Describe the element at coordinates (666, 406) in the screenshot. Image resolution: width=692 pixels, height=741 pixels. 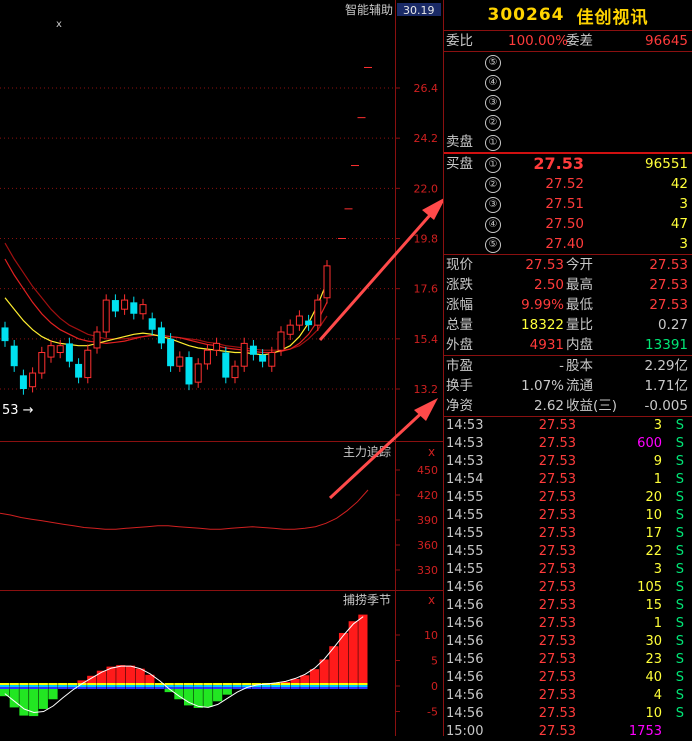
I see `fund-value: -0.005` at that location.